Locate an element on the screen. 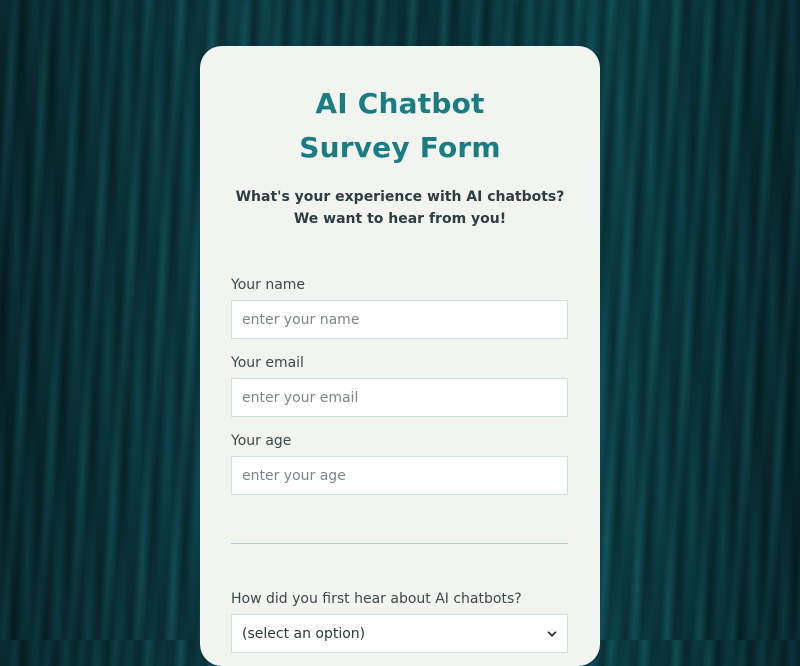 The image size is (800, 666). email-field-group: Your email is located at coordinates (400, 385).